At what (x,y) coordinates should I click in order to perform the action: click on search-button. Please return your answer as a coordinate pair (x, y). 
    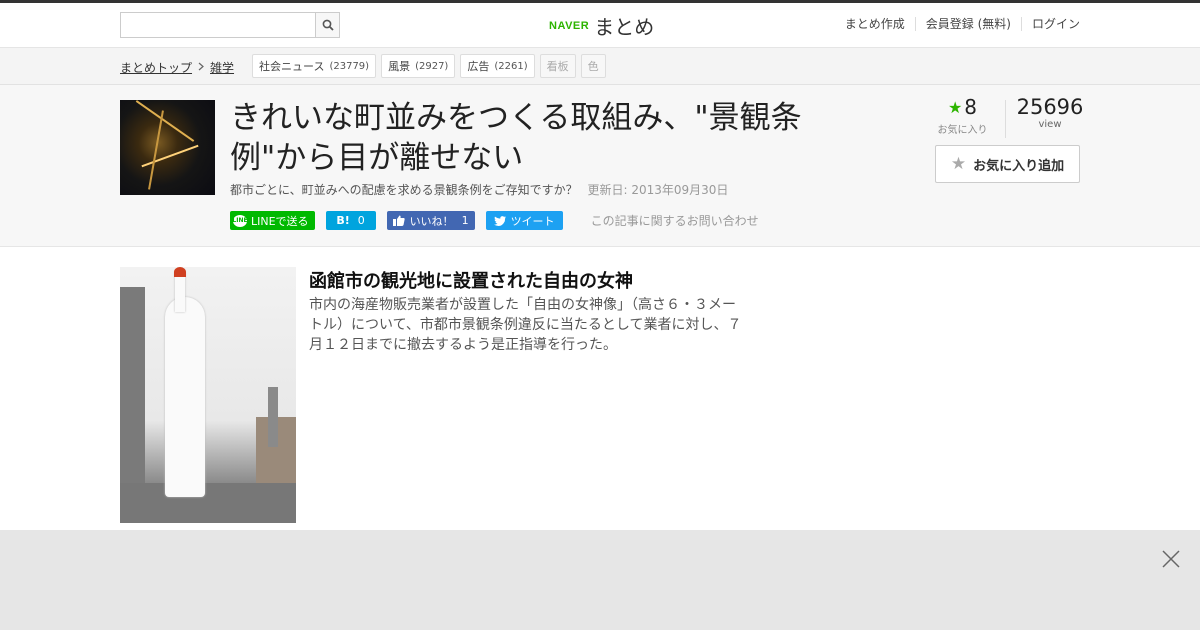
    Looking at the image, I should click on (327, 25).